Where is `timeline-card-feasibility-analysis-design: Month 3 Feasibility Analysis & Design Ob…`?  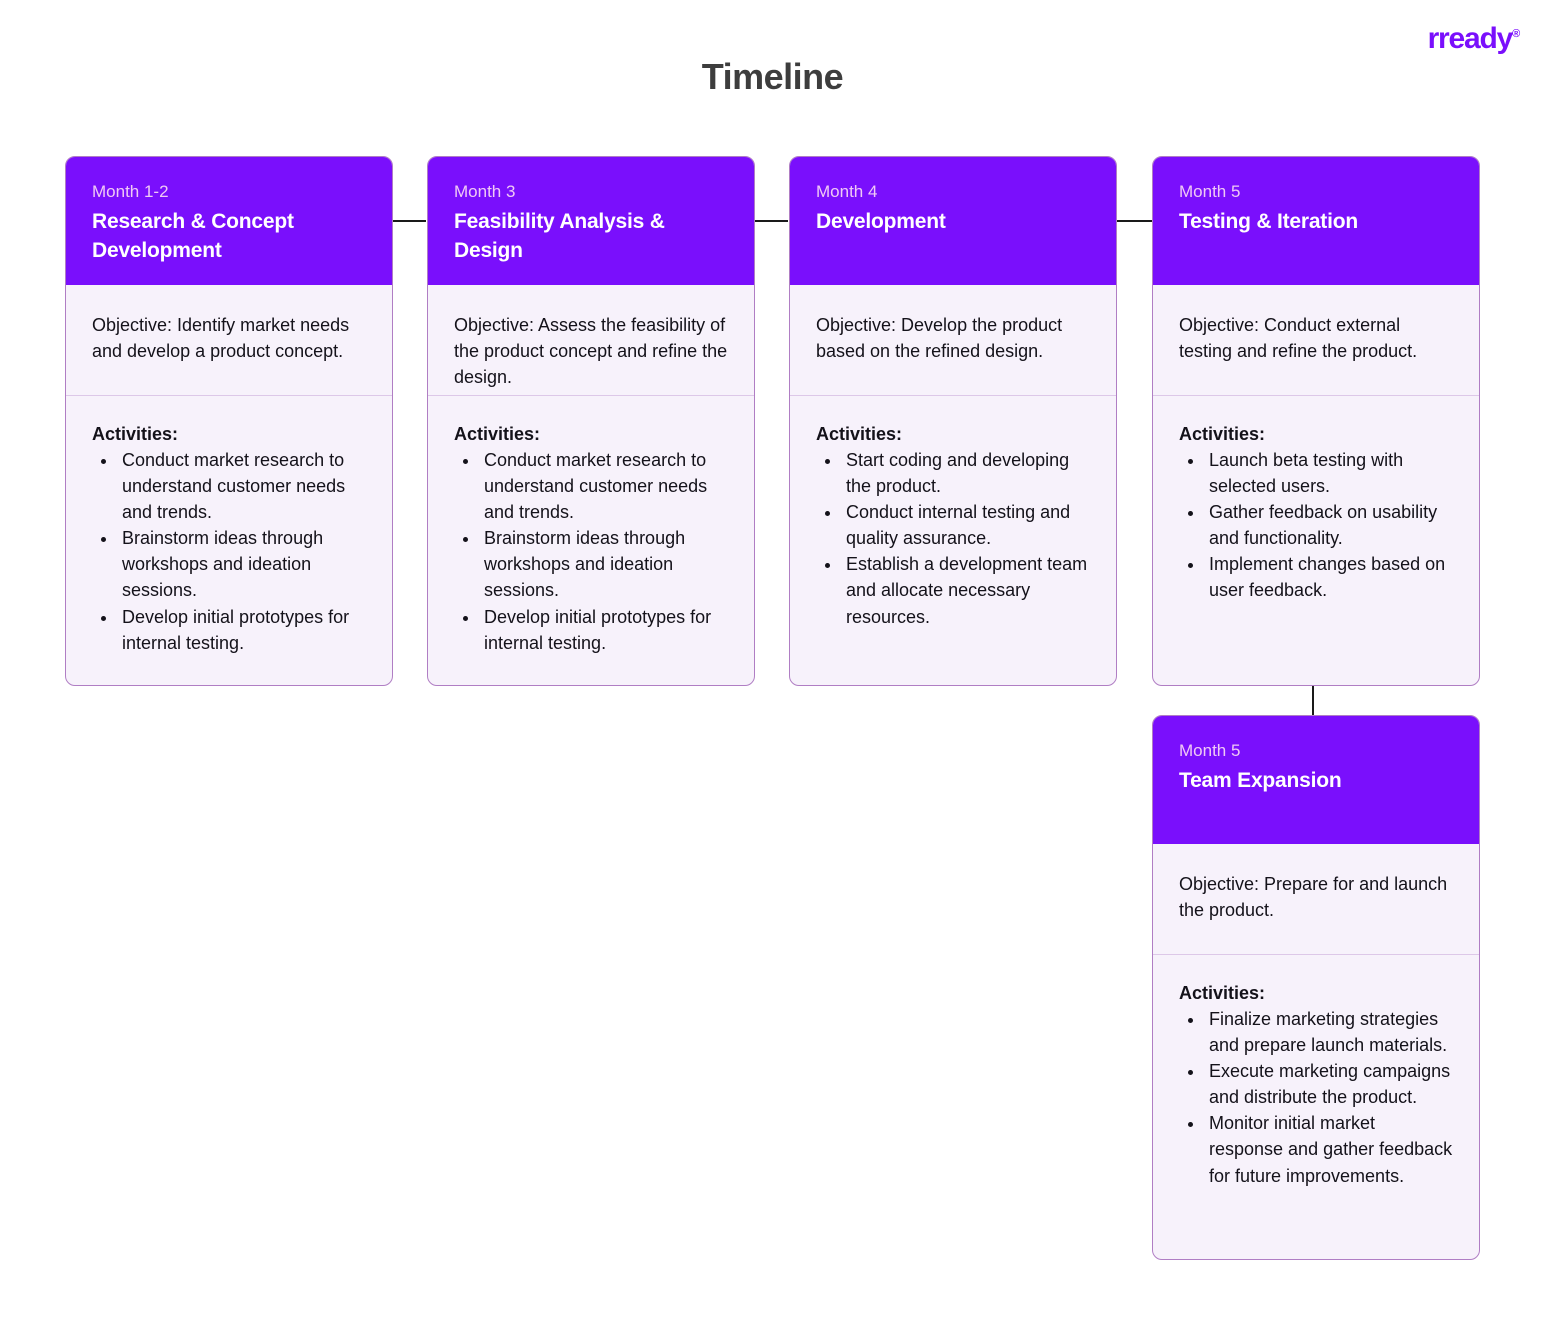
timeline-card-feasibility-analysis-design: Month 3 Feasibility Analysis & Design Ob… is located at coordinates (591, 421).